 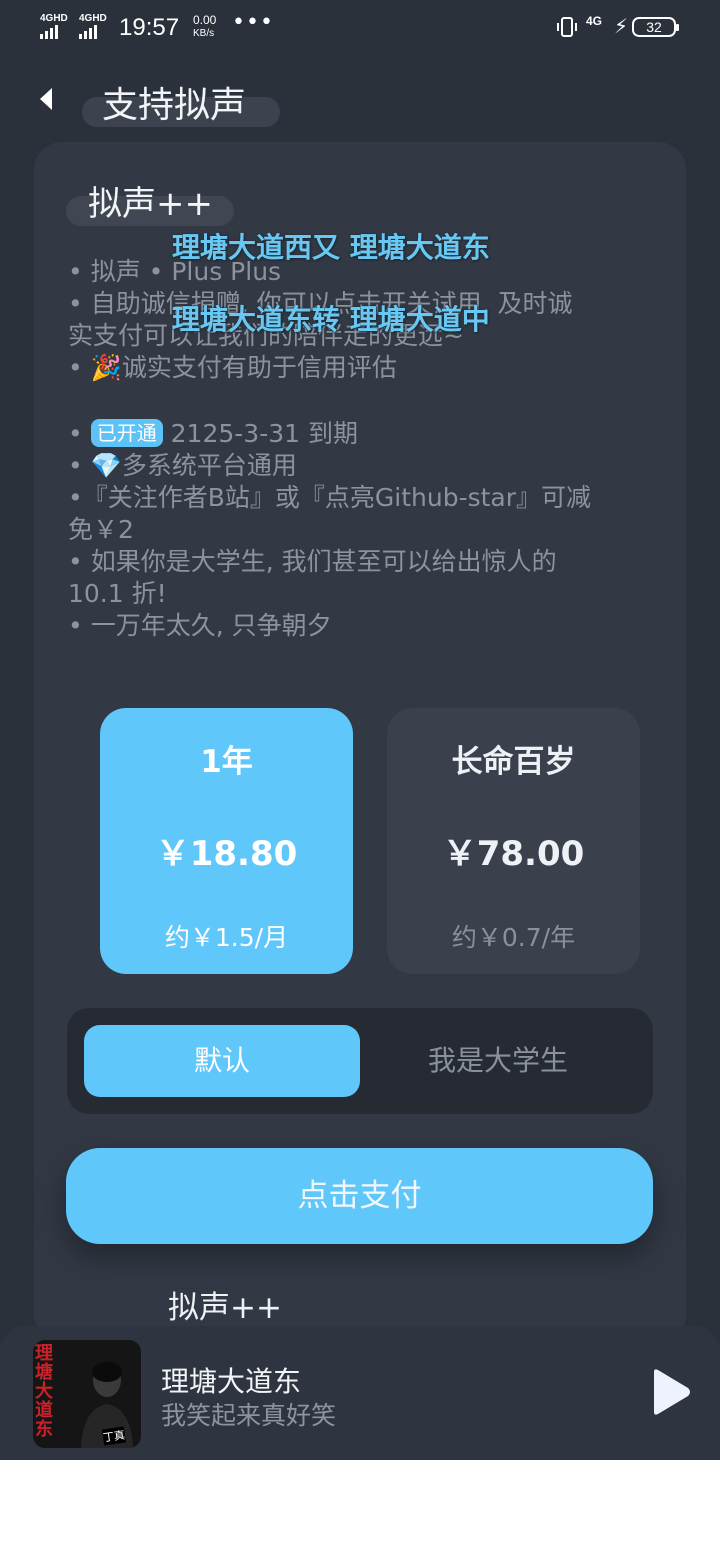 What do you see at coordinates (101, 529) in the screenshot?
I see `desc-line-8: 免￥2` at bounding box center [101, 529].